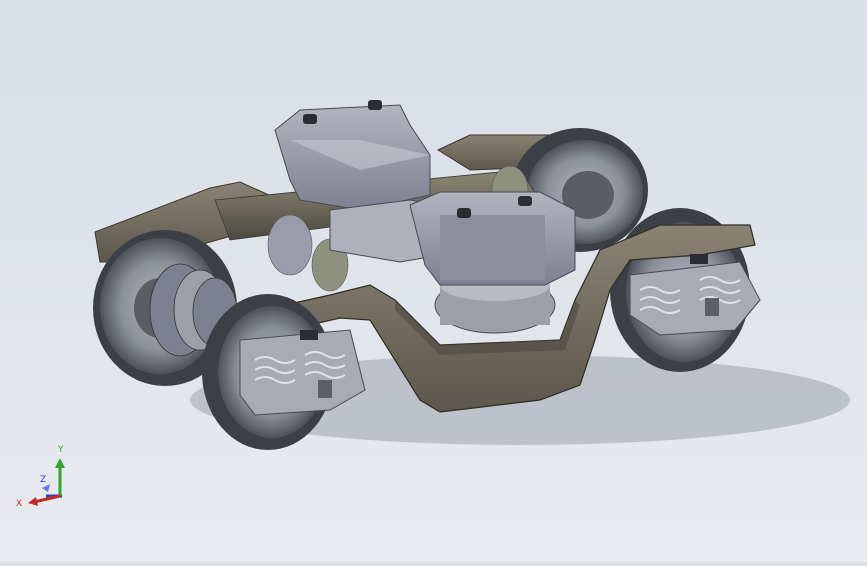 This screenshot has height=566, width=867. Describe the element at coordinates (492, 238) in the screenshot. I see `gearbox-front` at that location.